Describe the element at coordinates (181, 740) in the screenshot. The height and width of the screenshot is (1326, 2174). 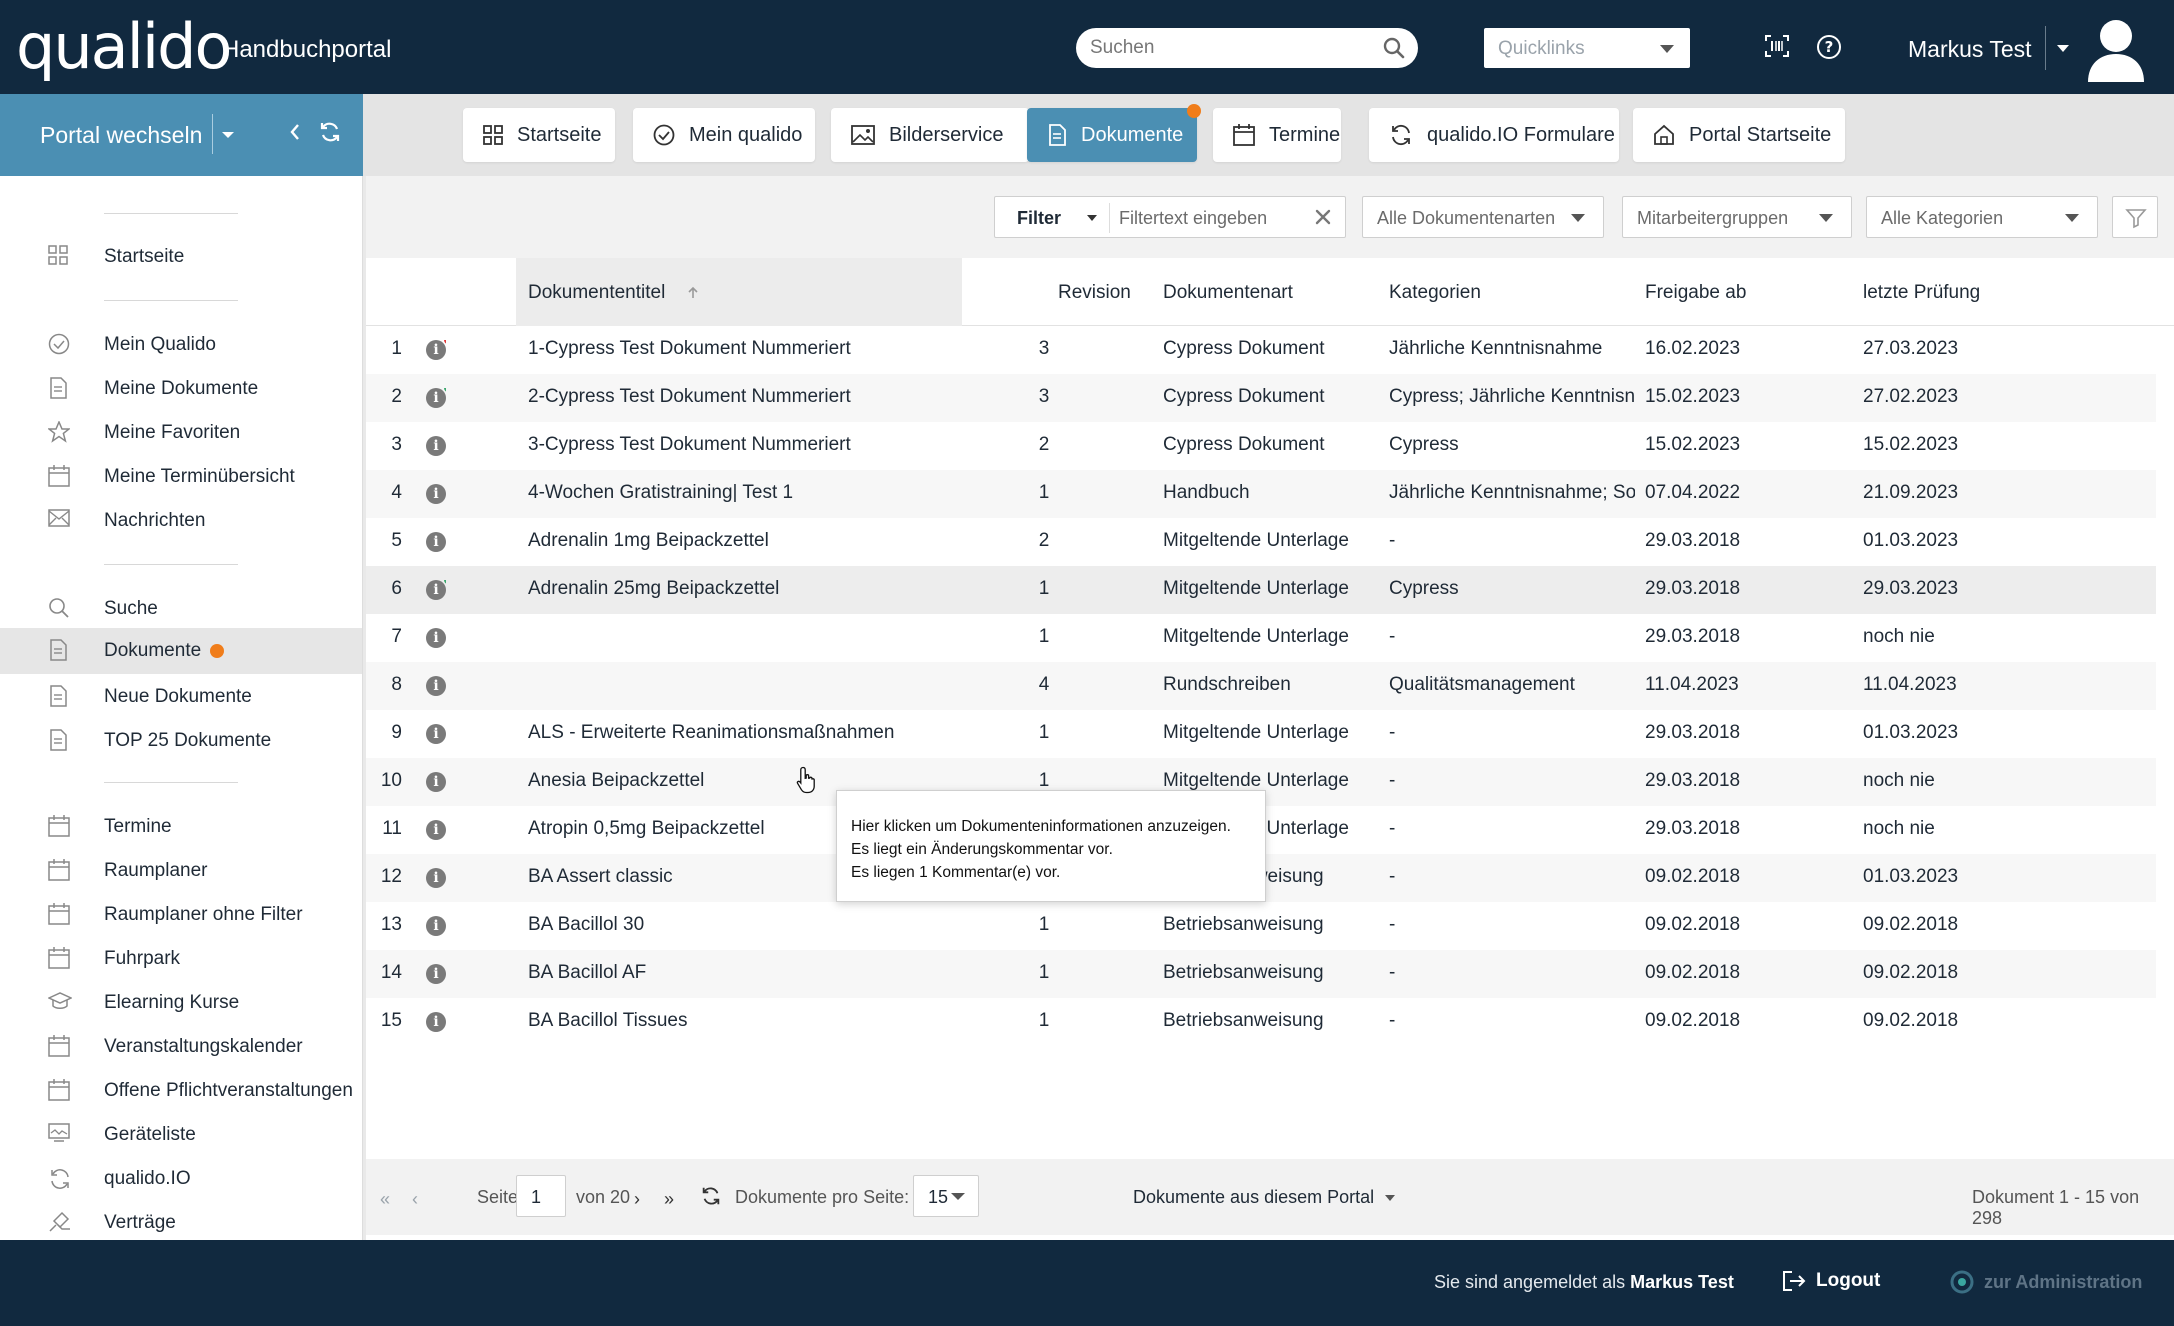
I see `sidebar-item-top-25-dokumente: TOP 25 Dokumente` at that location.